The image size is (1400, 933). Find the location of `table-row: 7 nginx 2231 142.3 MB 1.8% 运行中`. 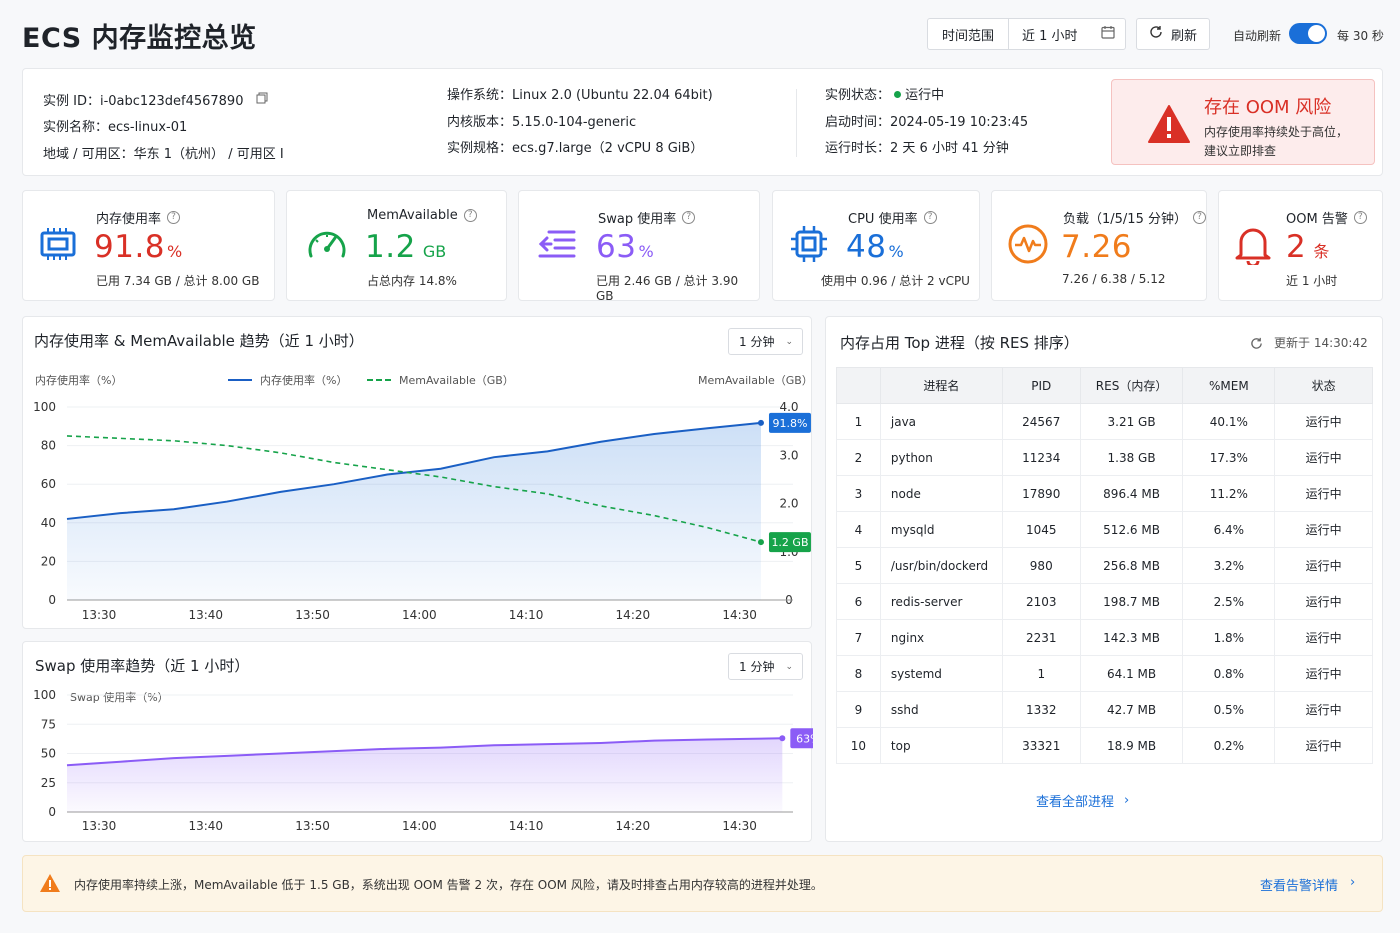

table-row: 7 nginx 2231 142.3 MB 1.8% 运行中 is located at coordinates (1104, 637).